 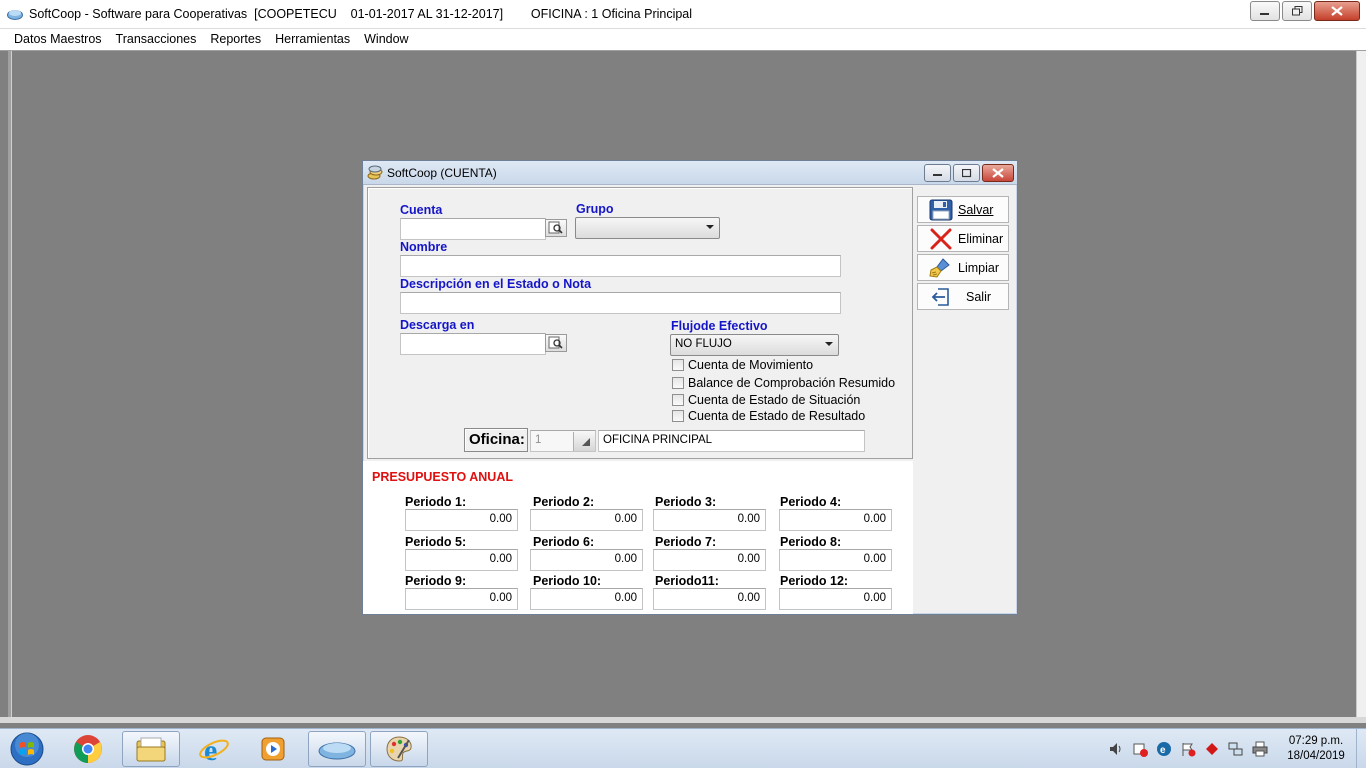 I want to click on speaker-icon, so click(x=1116, y=749).